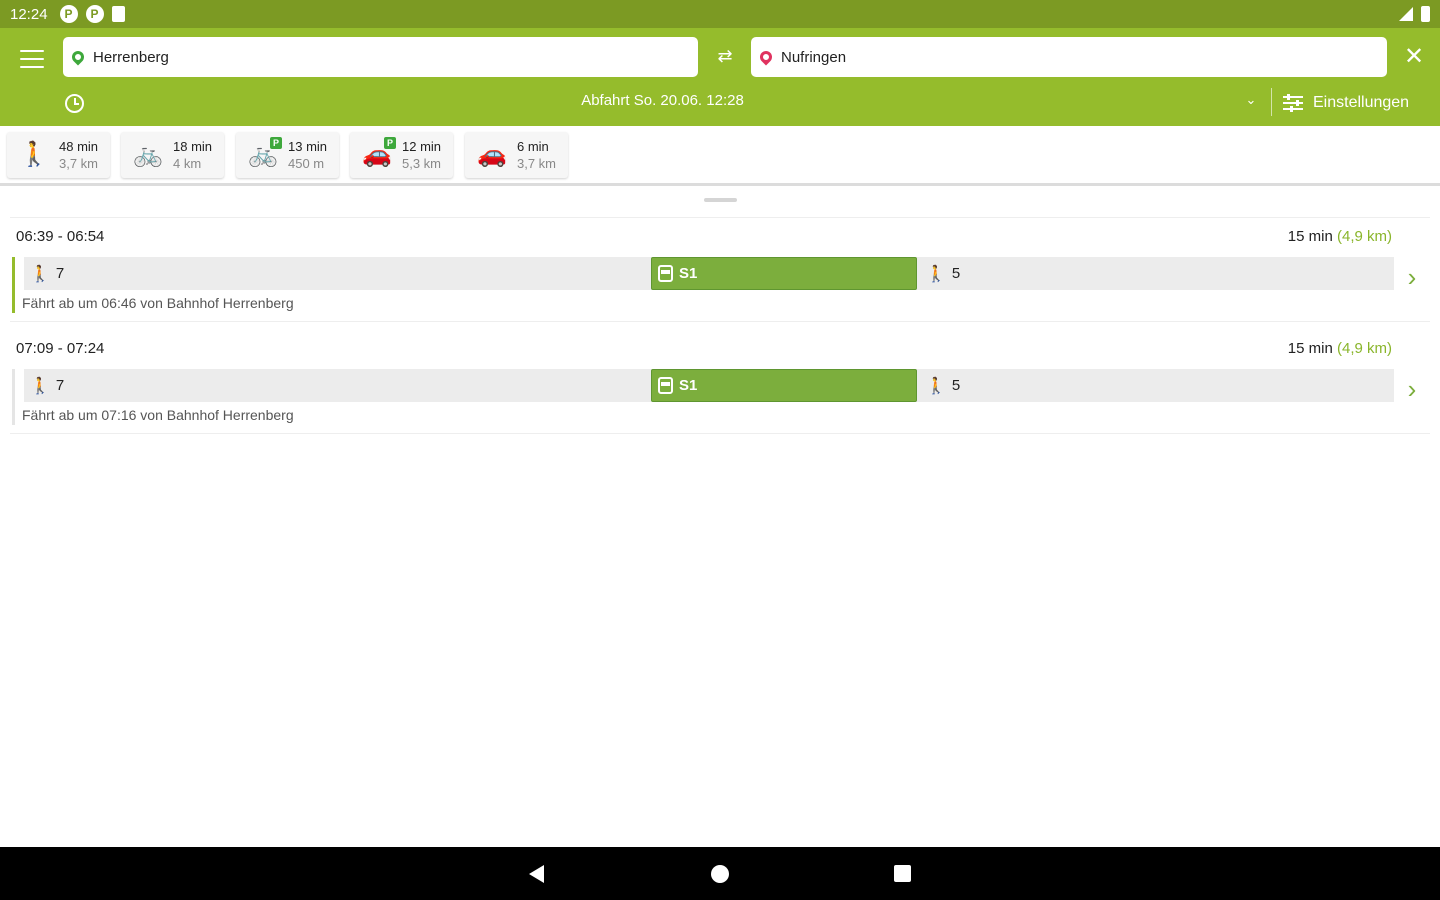  Describe the element at coordinates (172, 155) in the screenshot. I see `mode-bike: 🚲 18 min 4 km` at that location.